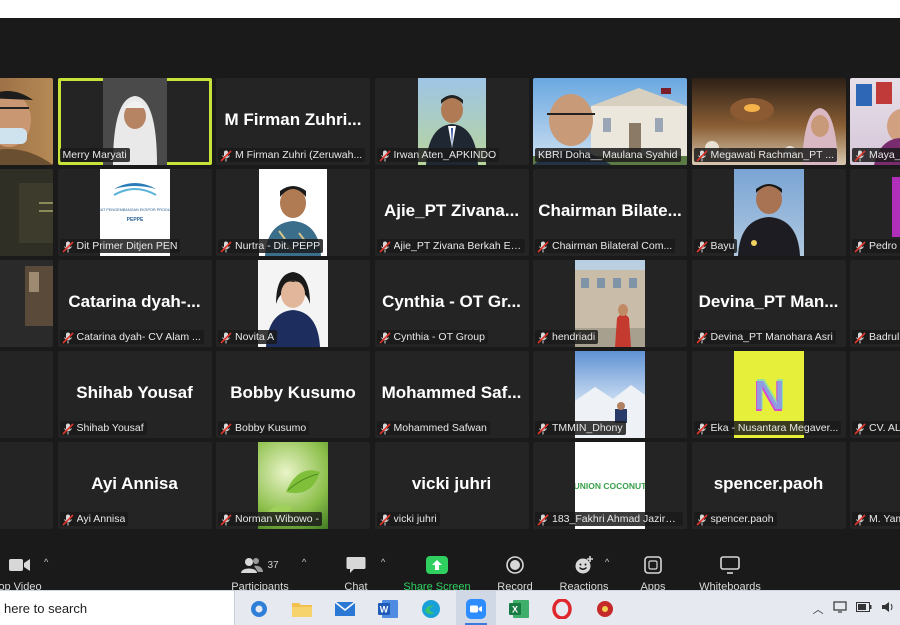  Describe the element at coordinates (875, 212) in the screenshot. I see `participant-tile: Pedro F` at that location.